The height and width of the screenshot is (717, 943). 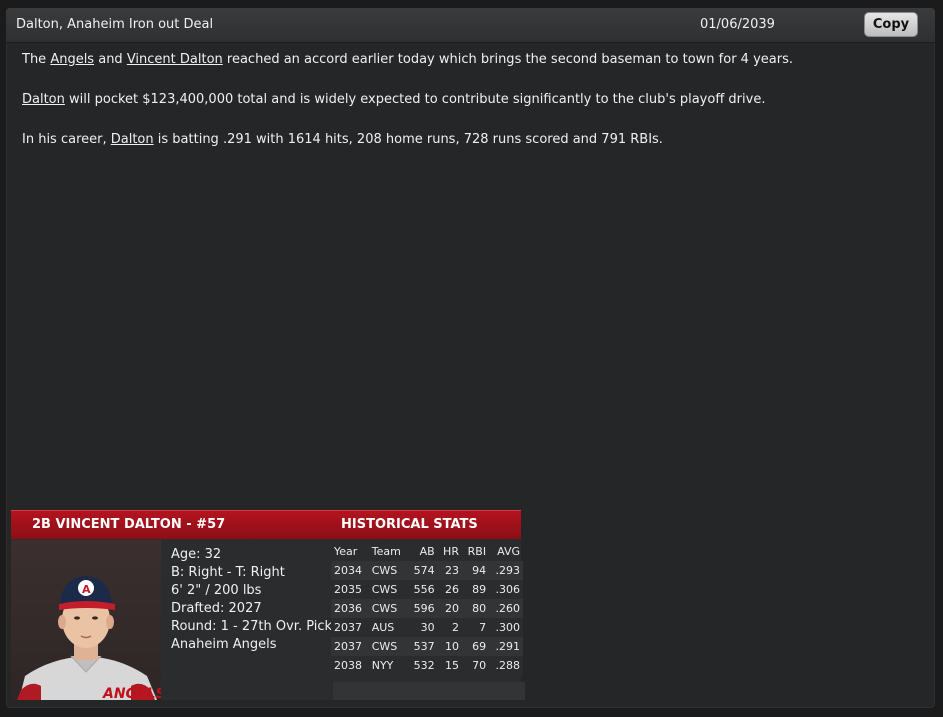 I want to click on cell-ab: 532, so click(x=422, y=665).